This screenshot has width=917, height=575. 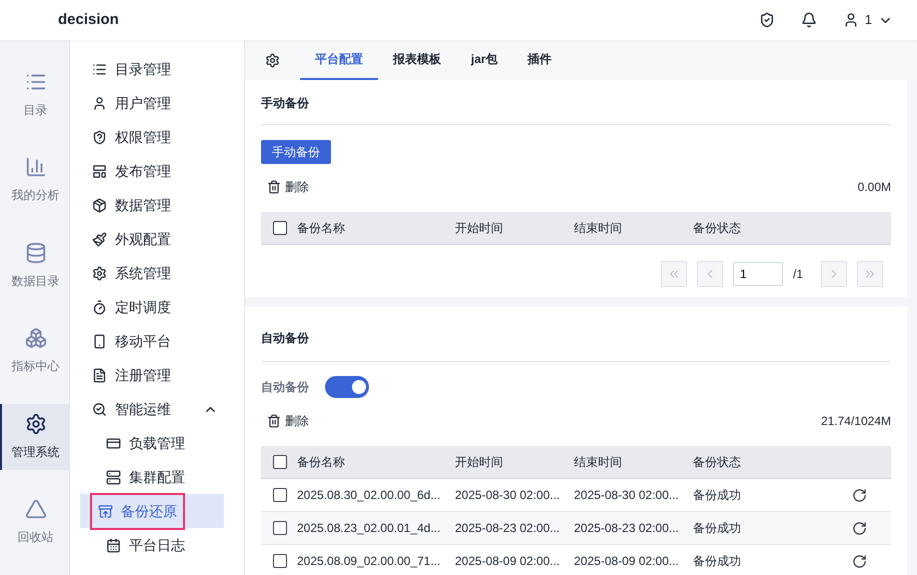 I want to click on user-menu: 1, so click(x=867, y=20).